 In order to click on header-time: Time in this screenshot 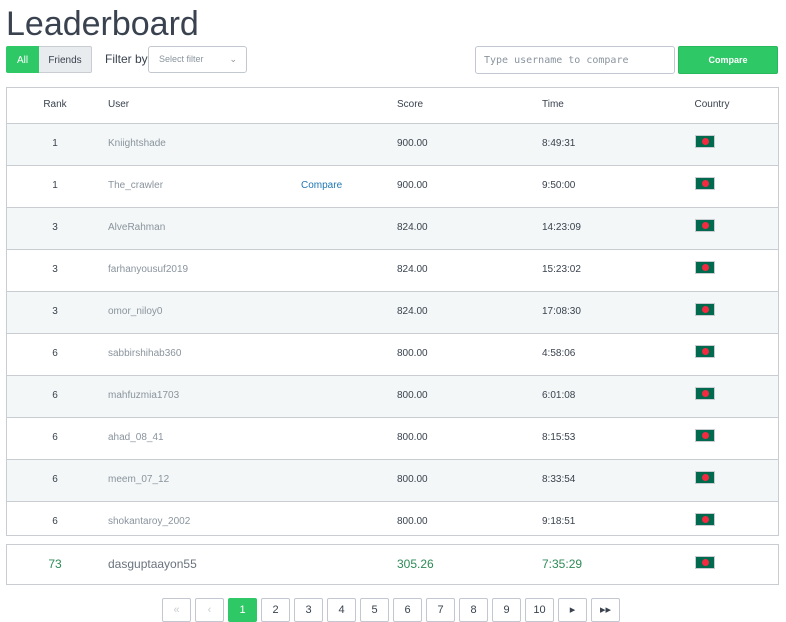, I will do `click(553, 104)`.